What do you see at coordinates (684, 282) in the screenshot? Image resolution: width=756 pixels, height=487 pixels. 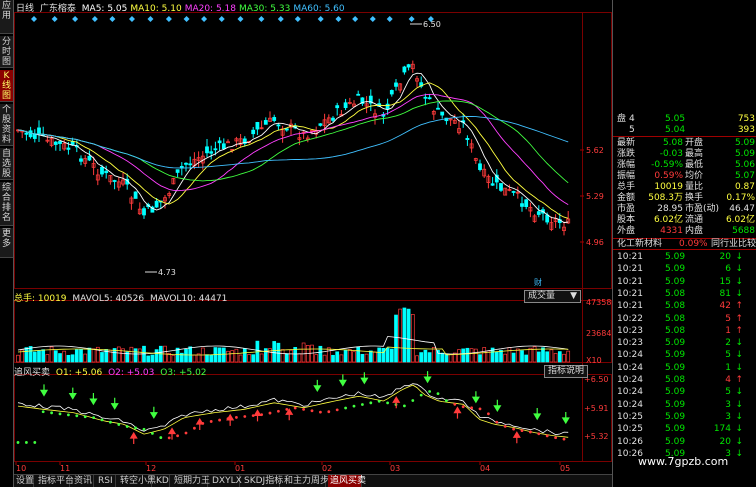 I see `tick-row: 10:21 5.09 15 ↓` at bounding box center [684, 282].